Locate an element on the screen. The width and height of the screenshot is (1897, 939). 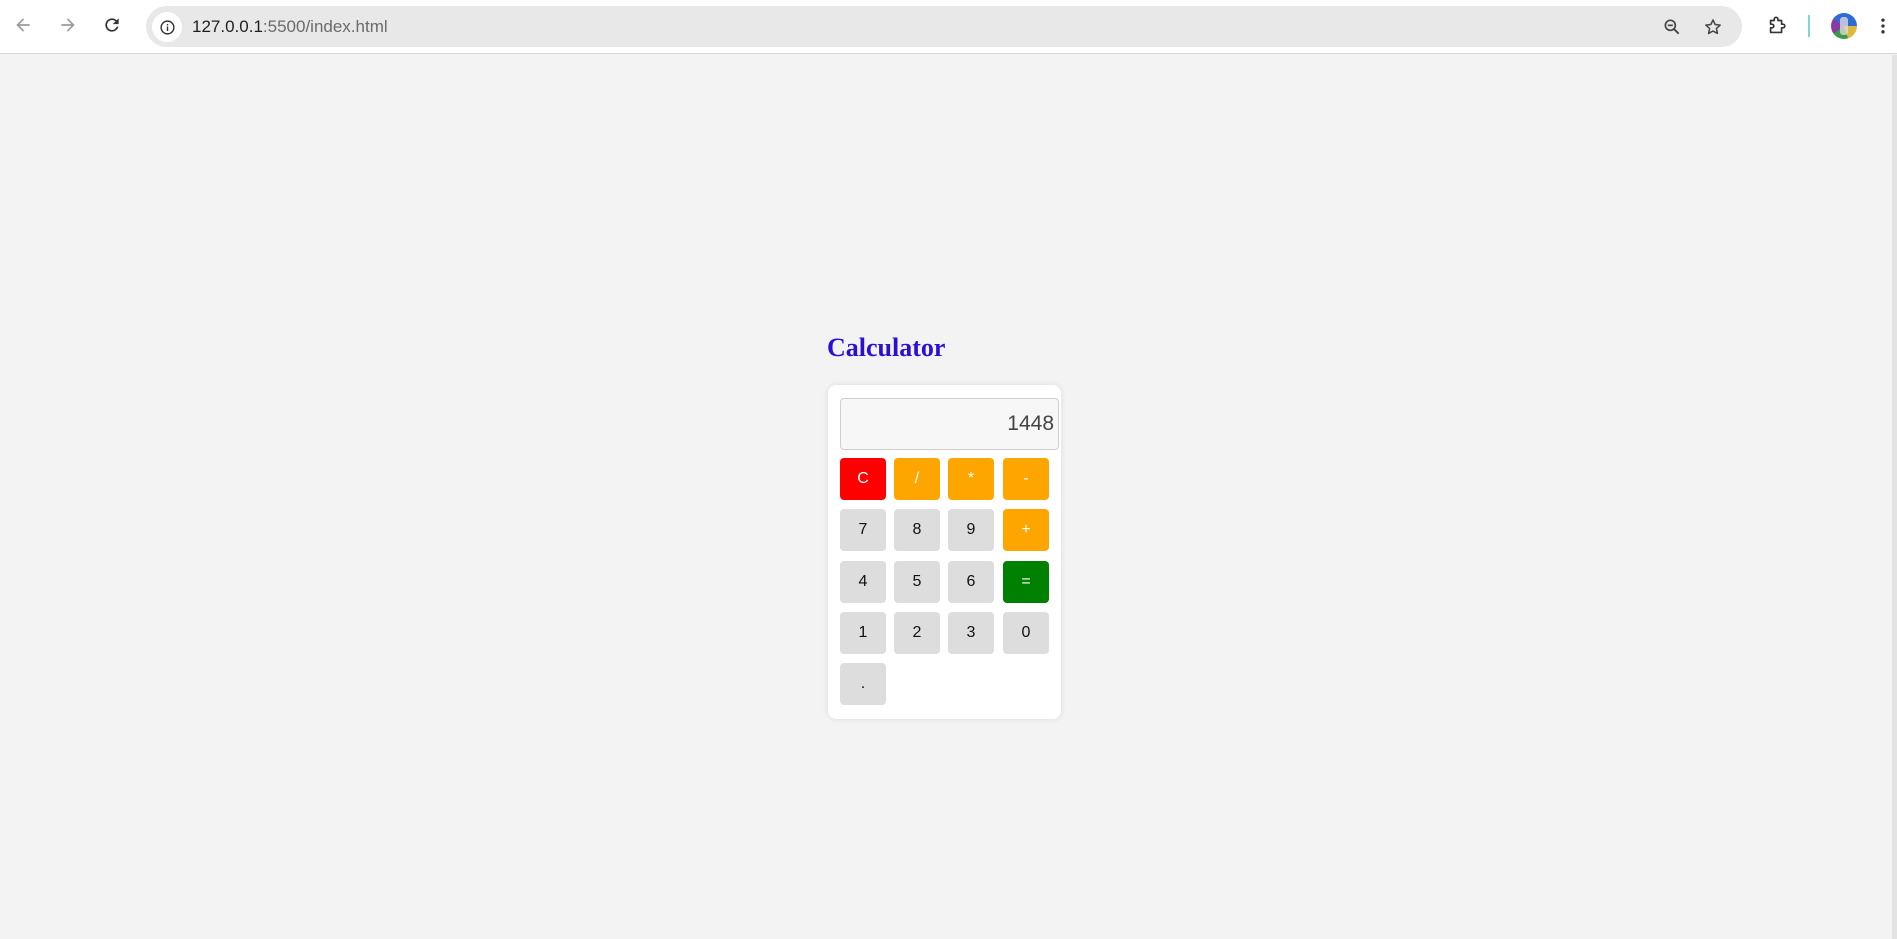
star-icon is located at coordinates (1713, 27).